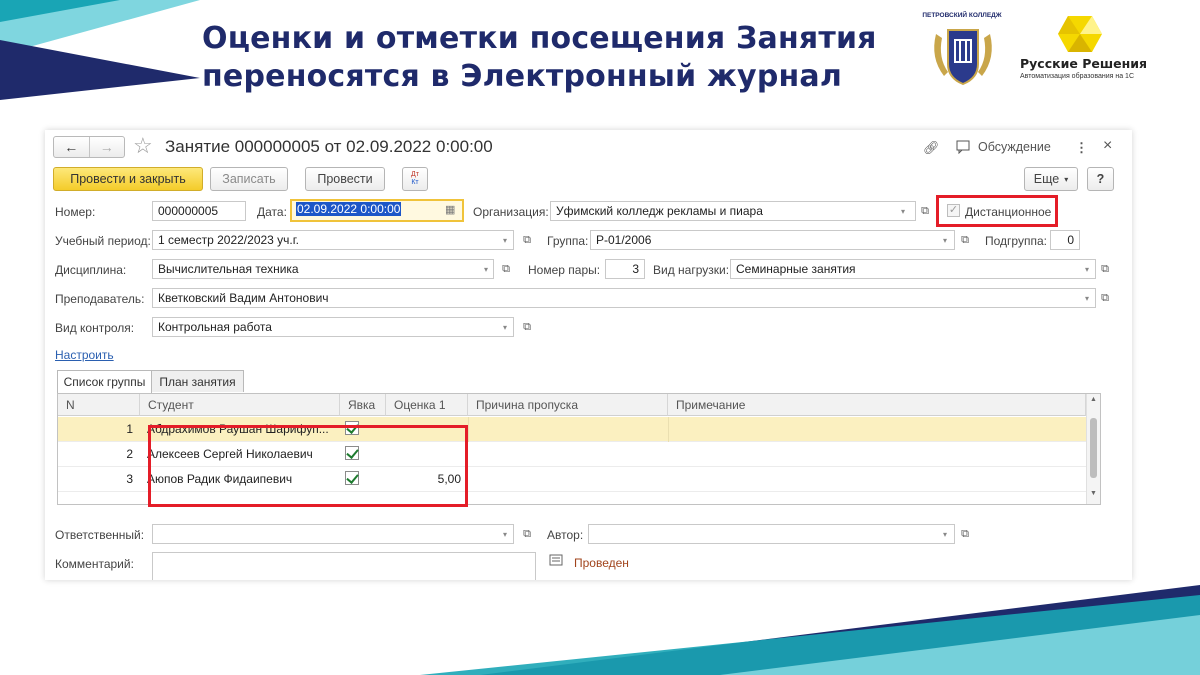 The height and width of the screenshot is (675, 1200). What do you see at coordinates (733, 211) in the screenshot?
I see `organization-field: Уфимский колледж рекламы и пиара` at bounding box center [733, 211].